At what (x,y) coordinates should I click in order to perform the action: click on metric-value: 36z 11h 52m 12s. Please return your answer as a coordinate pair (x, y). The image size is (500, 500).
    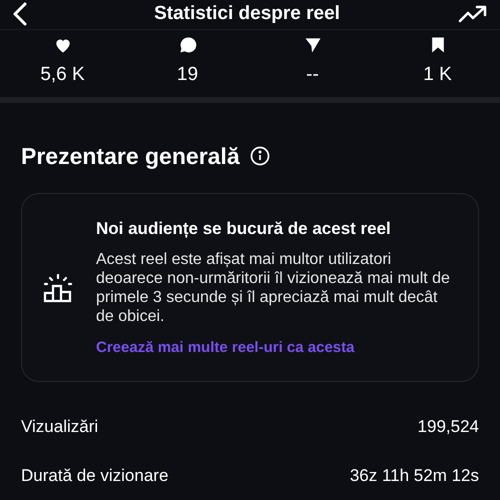
    Looking at the image, I should click on (414, 475).